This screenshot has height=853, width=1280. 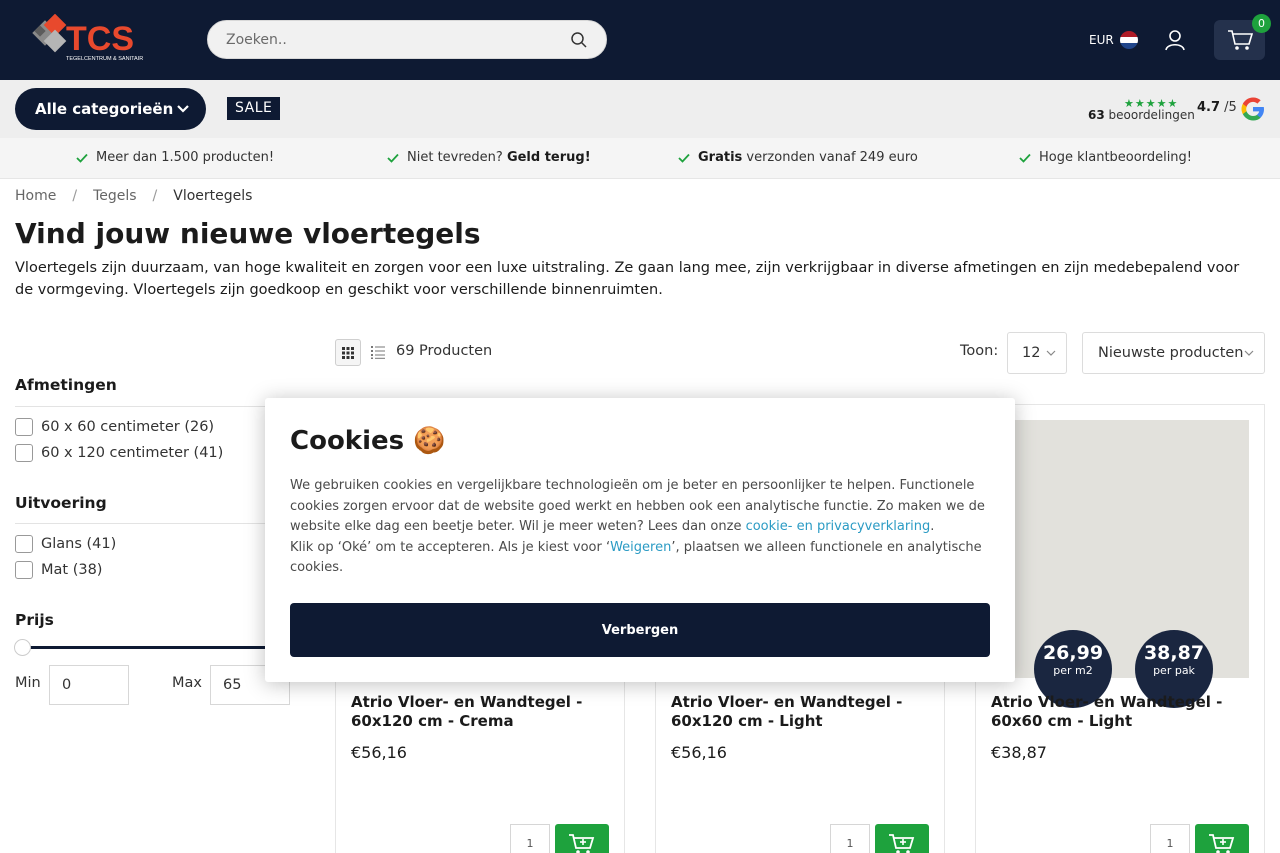 I want to click on cookie-icon: 🍪, so click(x=429, y=441).